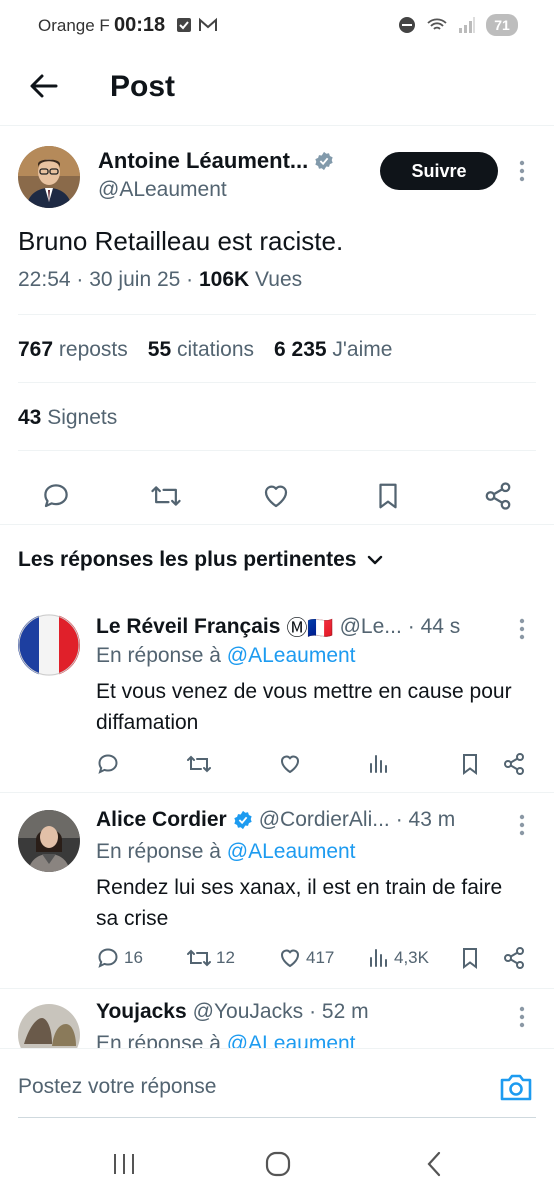 The image size is (554, 1200). I want to click on checkbox-notification-icon, so click(184, 25).